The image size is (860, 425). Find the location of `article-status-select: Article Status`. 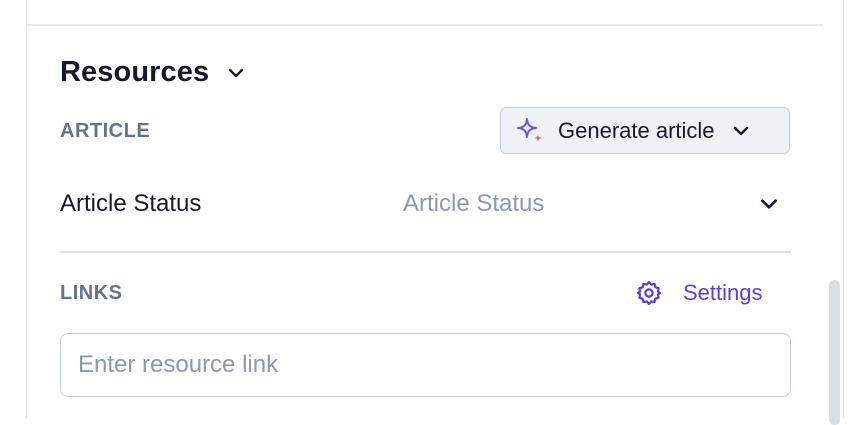

article-status-select: Article Status is located at coordinates (596, 204).